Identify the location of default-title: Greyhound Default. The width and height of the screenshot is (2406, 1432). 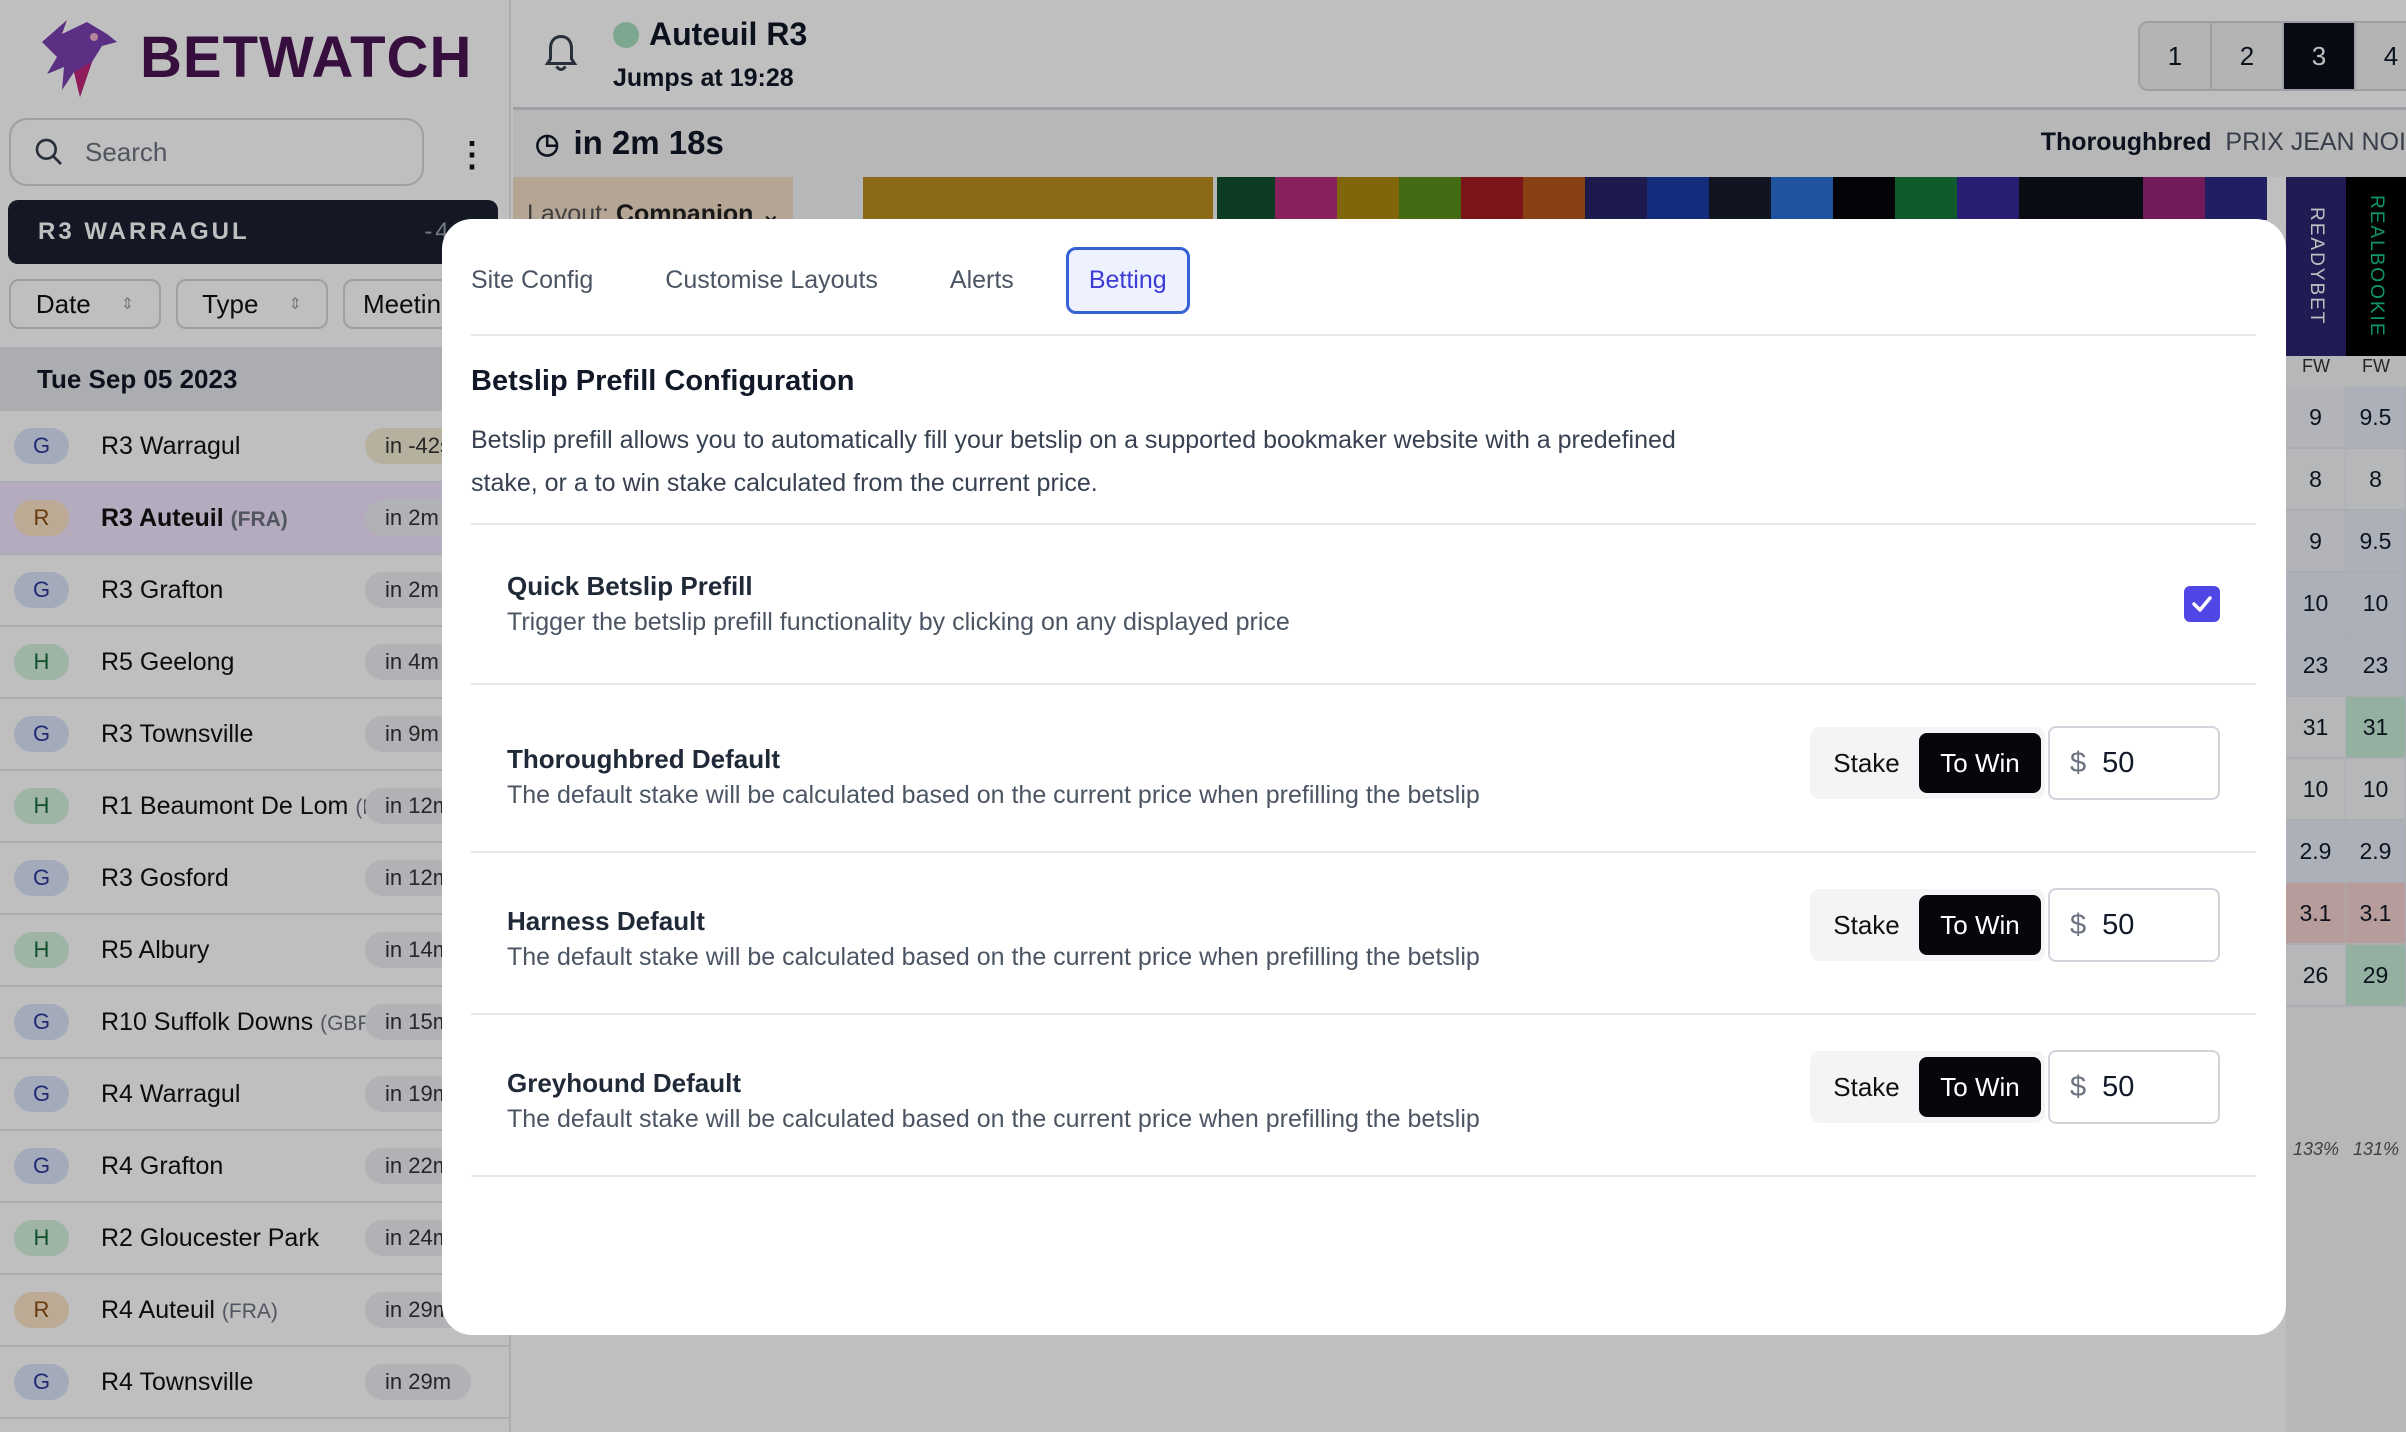
(624, 1083).